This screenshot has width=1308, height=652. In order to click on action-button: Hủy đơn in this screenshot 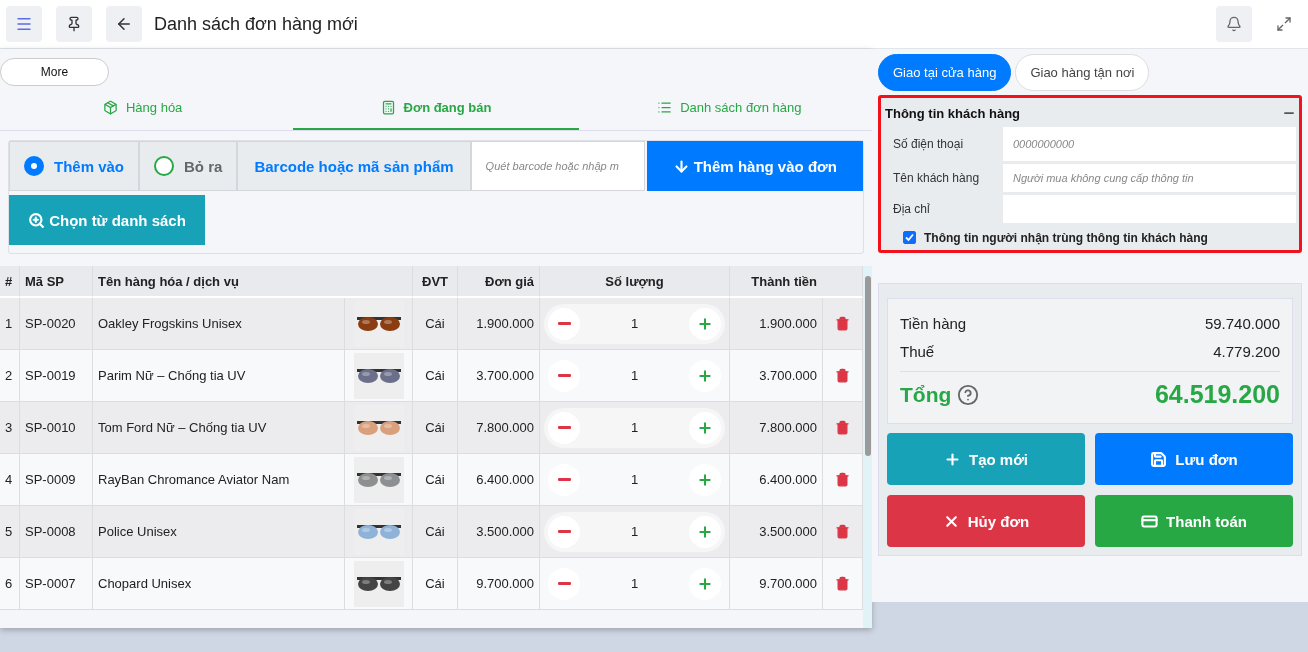, I will do `click(986, 521)`.